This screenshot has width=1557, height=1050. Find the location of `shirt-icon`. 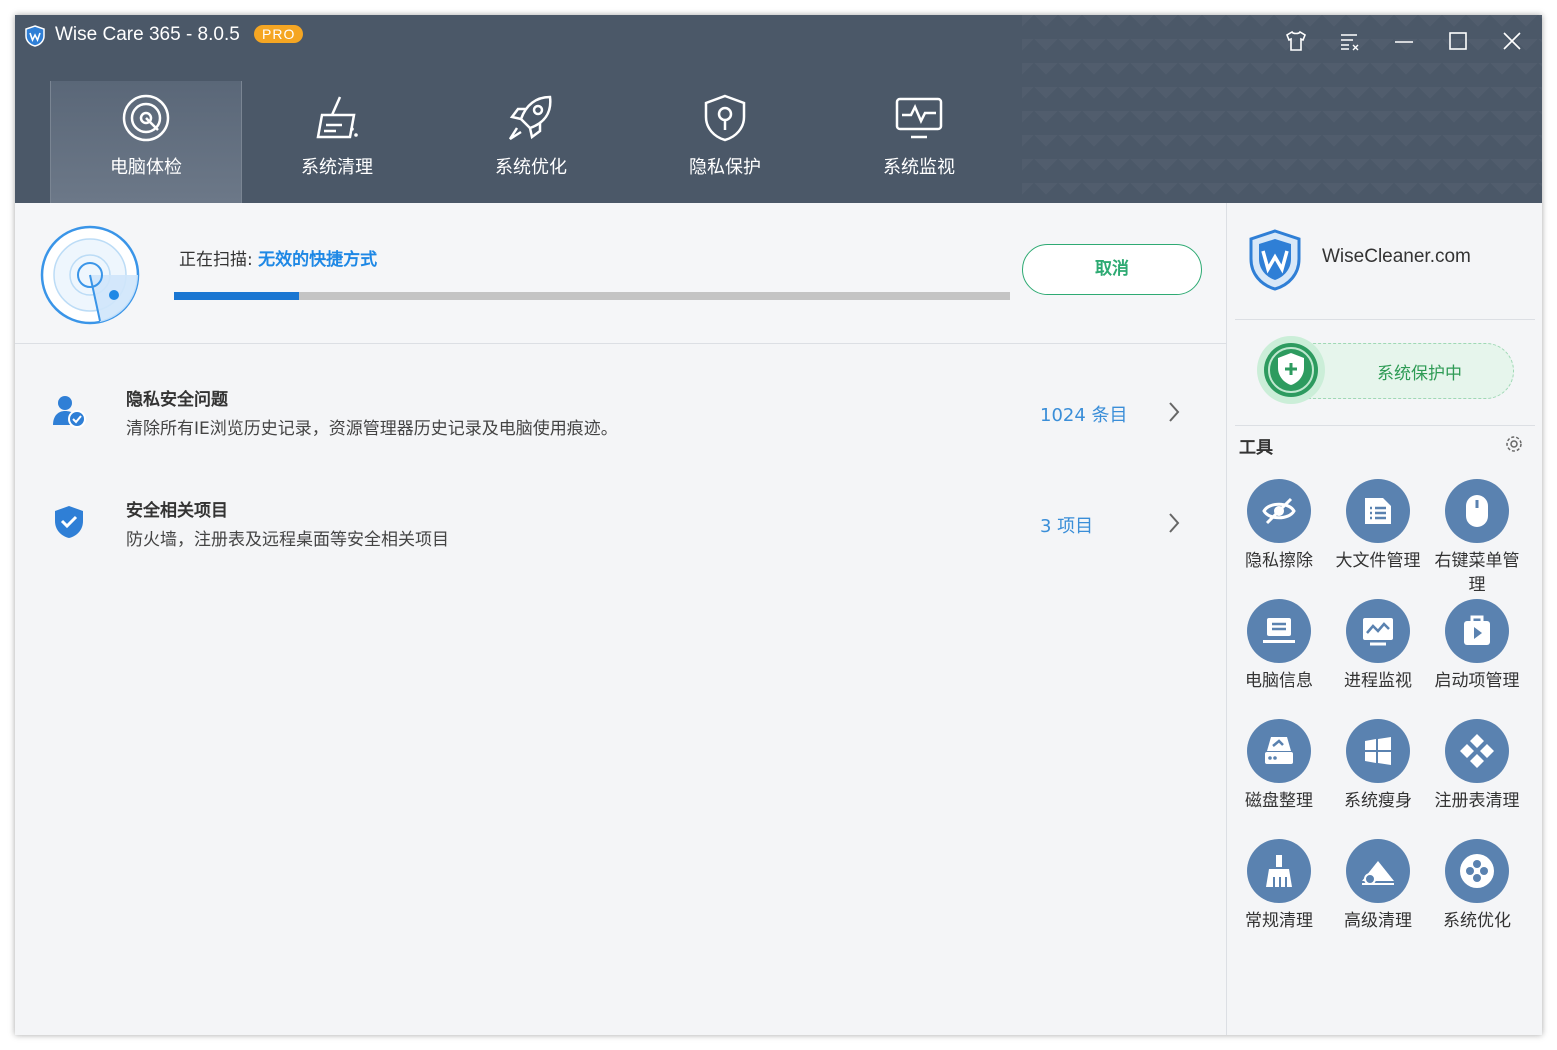

shirt-icon is located at coordinates (1296, 40).